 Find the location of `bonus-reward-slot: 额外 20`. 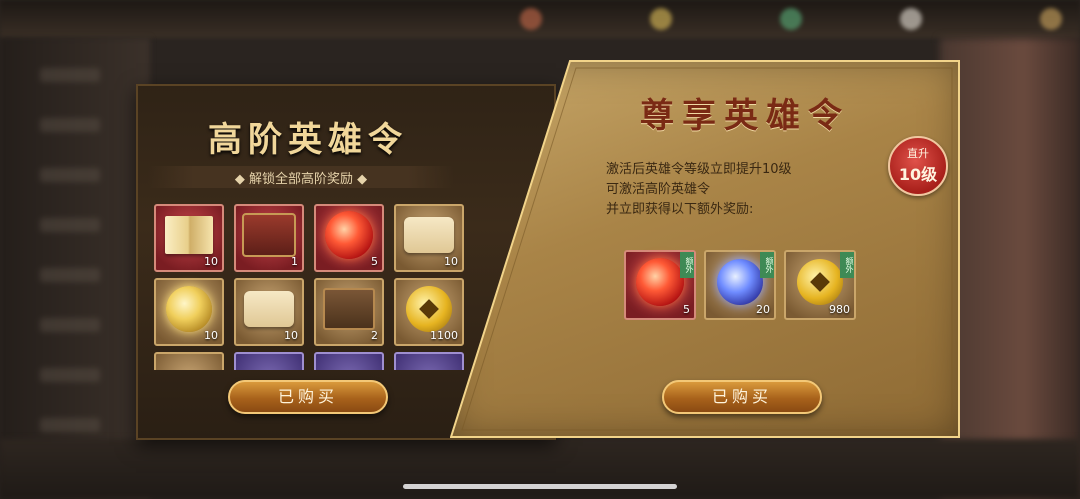

bonus-reward-slot: 额外 20 is located at coordinates (740, 285).